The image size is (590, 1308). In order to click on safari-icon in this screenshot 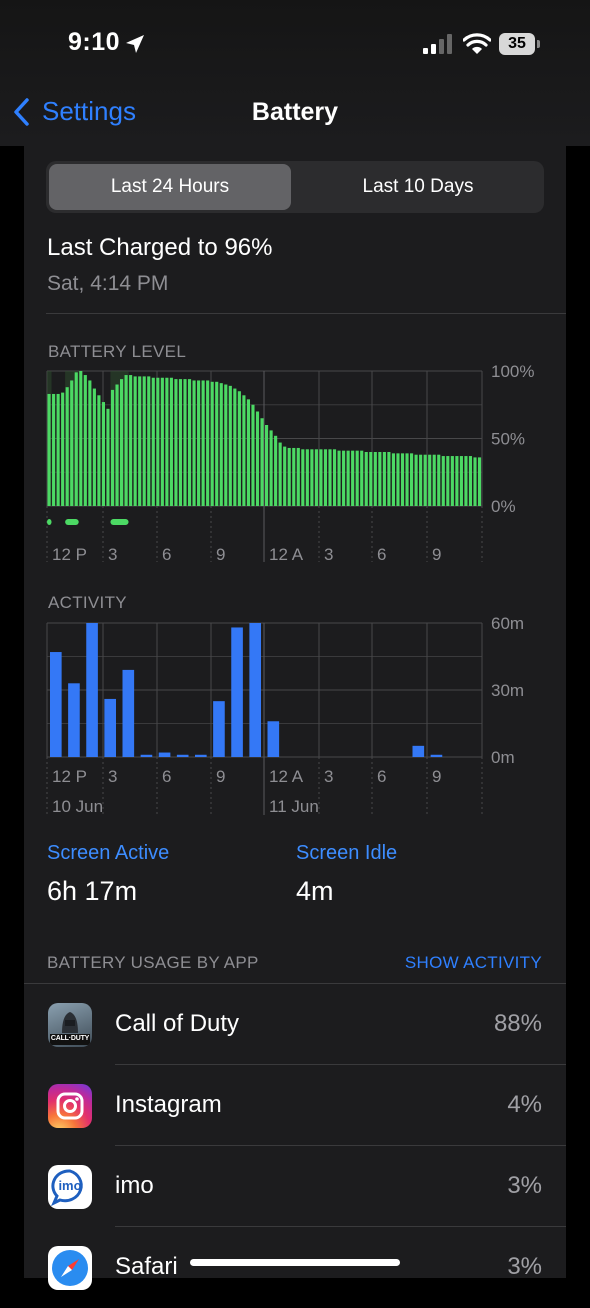, I will do `click(70, 1268)`.